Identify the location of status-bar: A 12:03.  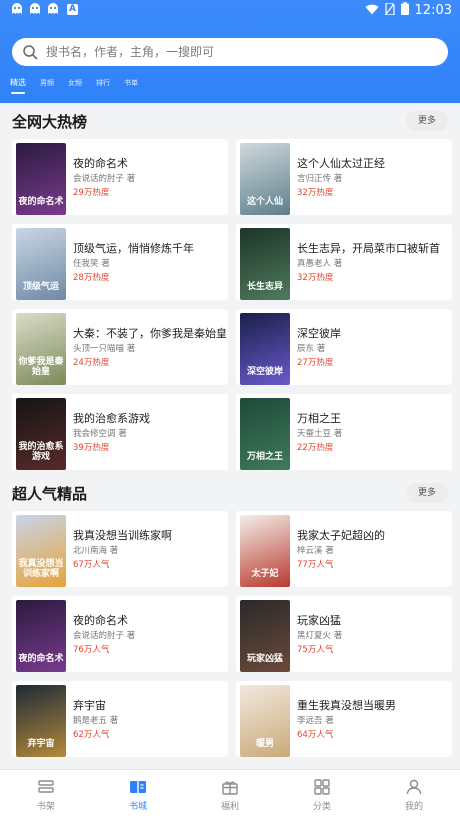
(230, 11).